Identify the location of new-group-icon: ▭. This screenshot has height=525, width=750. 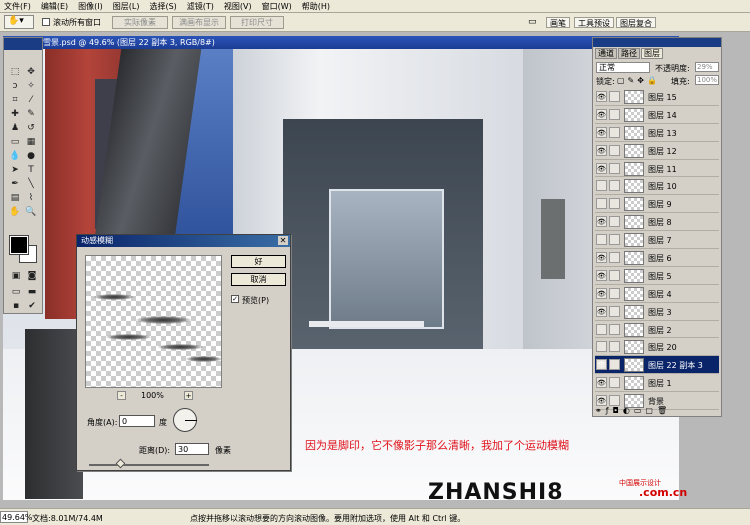
(640, 410).